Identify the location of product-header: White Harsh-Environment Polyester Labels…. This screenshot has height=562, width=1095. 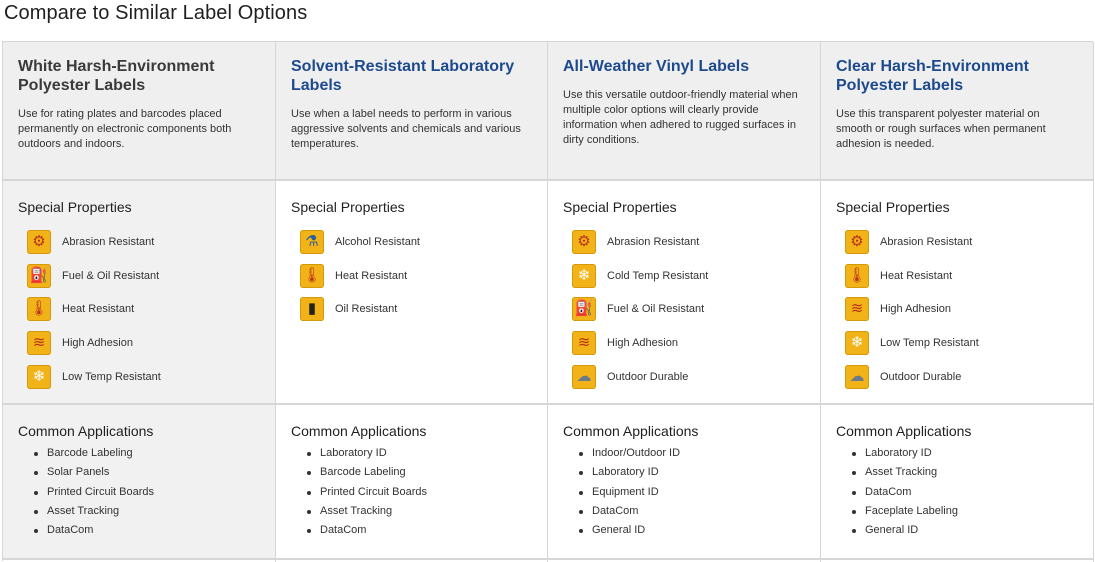
(139, 111).